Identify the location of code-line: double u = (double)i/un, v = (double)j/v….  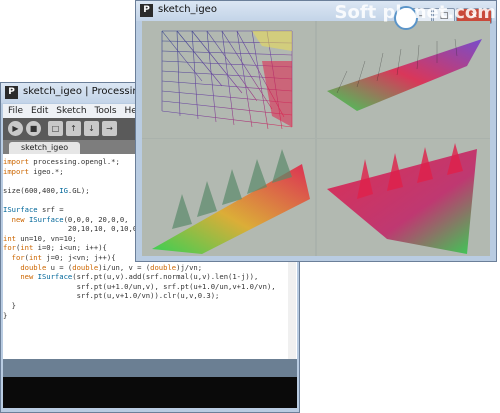
(150, 268).